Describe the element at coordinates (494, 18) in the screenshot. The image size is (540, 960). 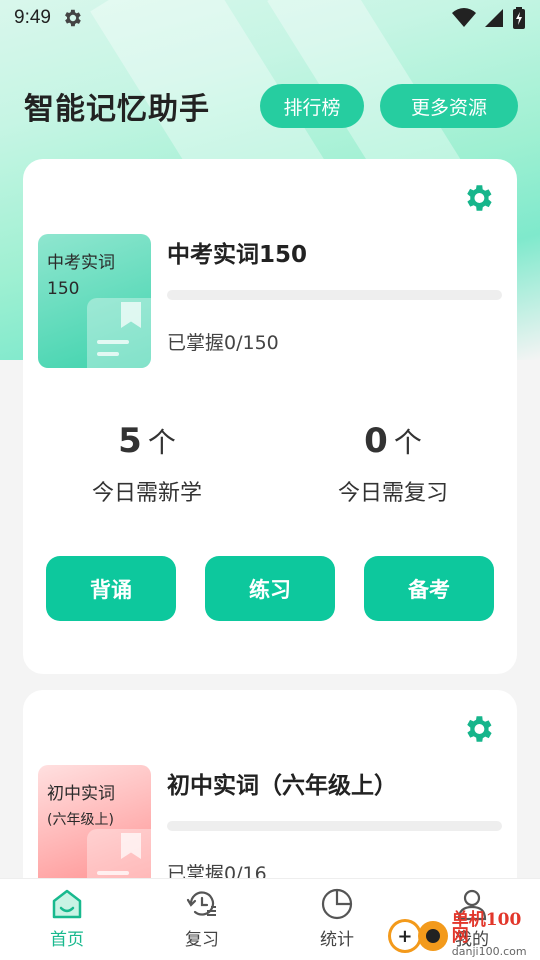
I see `cellular-signal-icon` at that location.